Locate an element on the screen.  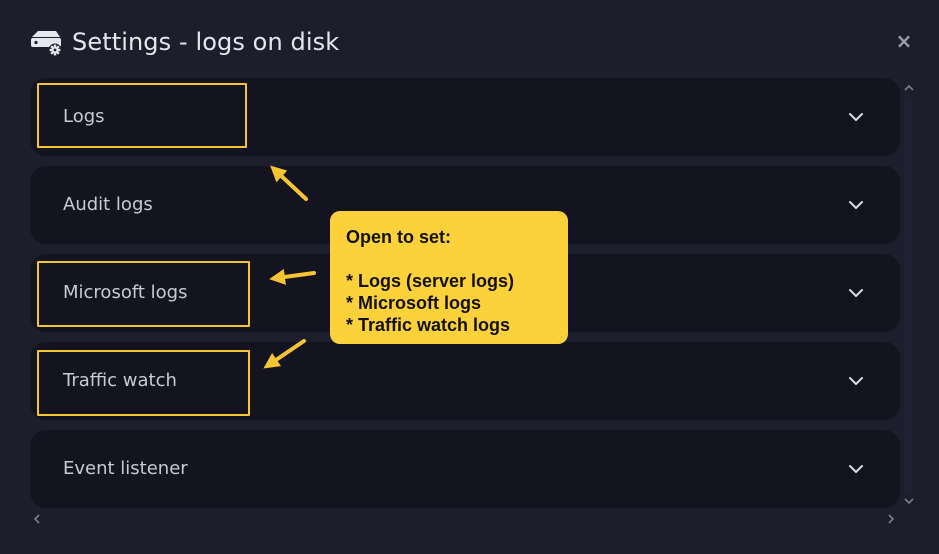
panel-audit-logs-label: Audit logs is located at coordinates (108, 204).